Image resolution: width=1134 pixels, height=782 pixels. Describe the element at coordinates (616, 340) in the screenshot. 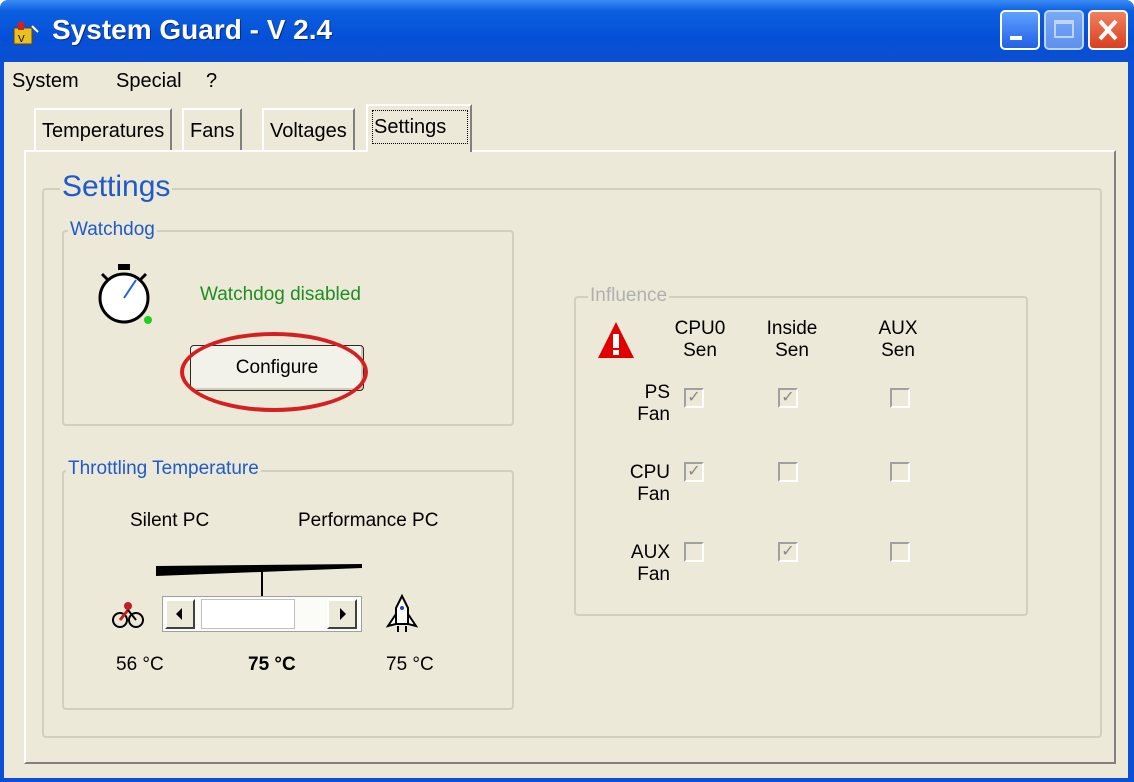

I see `warning-icon` at that location.